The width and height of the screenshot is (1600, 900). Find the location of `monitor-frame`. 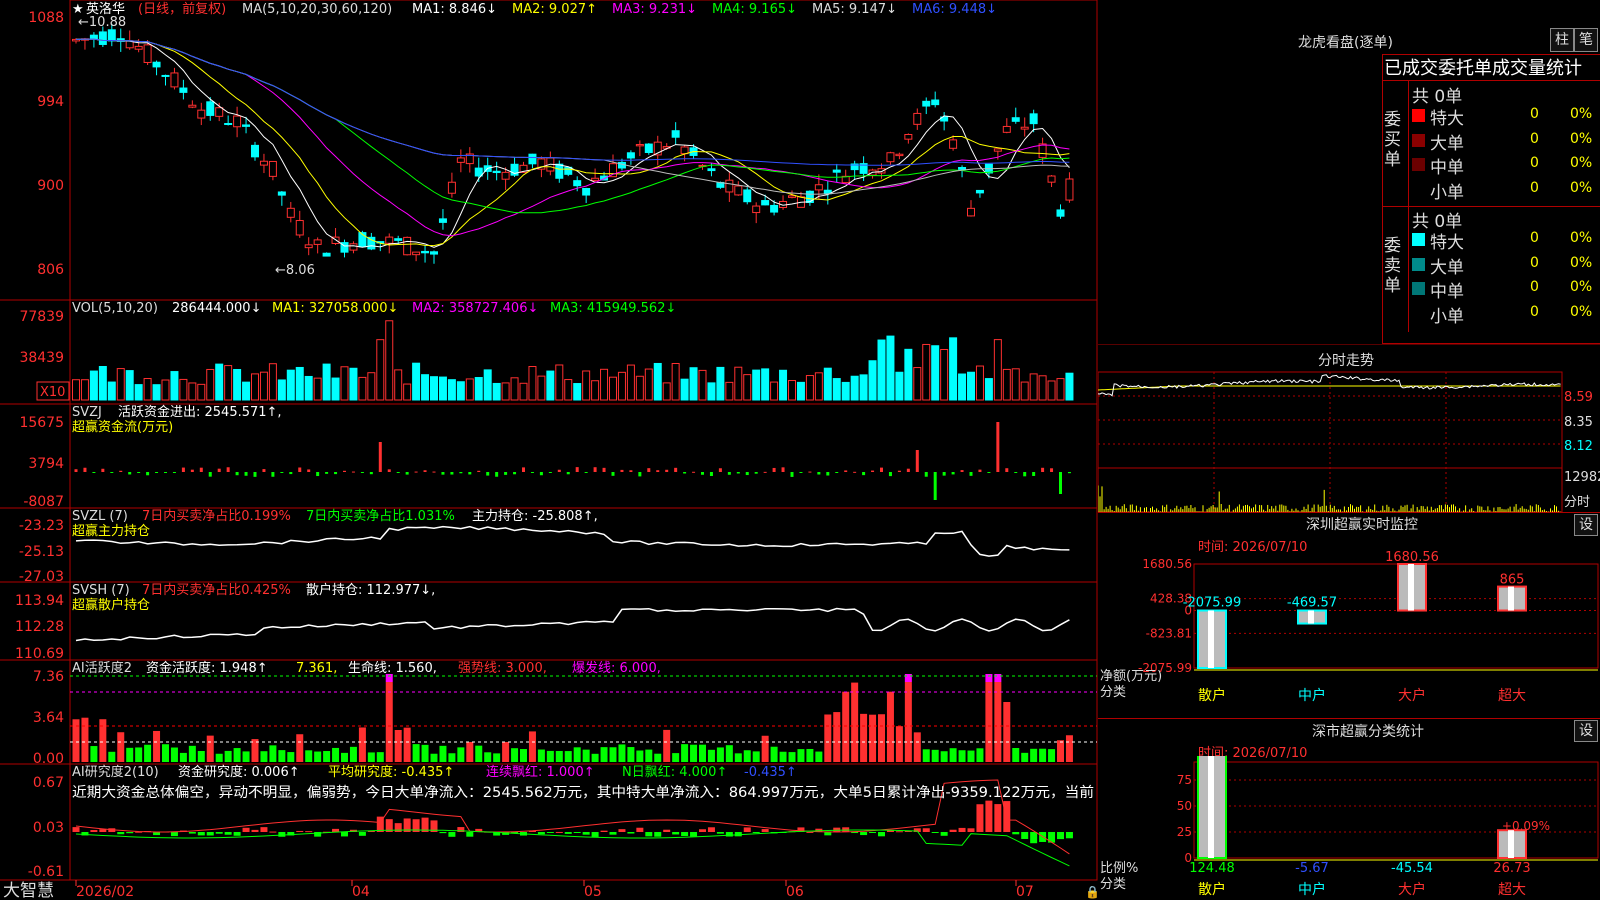

monitor-frame is located at coordinates (1396, 616).